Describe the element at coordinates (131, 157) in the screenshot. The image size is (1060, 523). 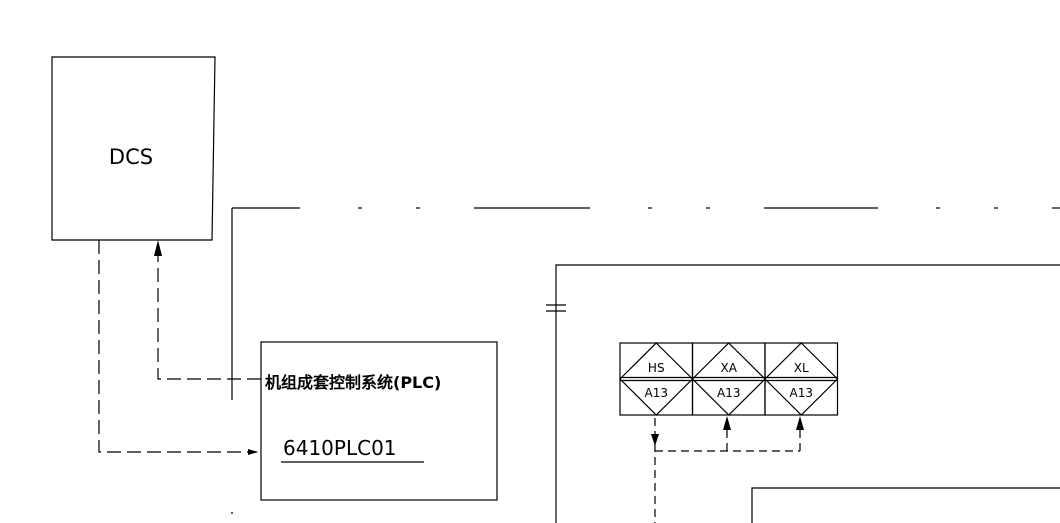
I see `dcs-label: DCS` at that location.